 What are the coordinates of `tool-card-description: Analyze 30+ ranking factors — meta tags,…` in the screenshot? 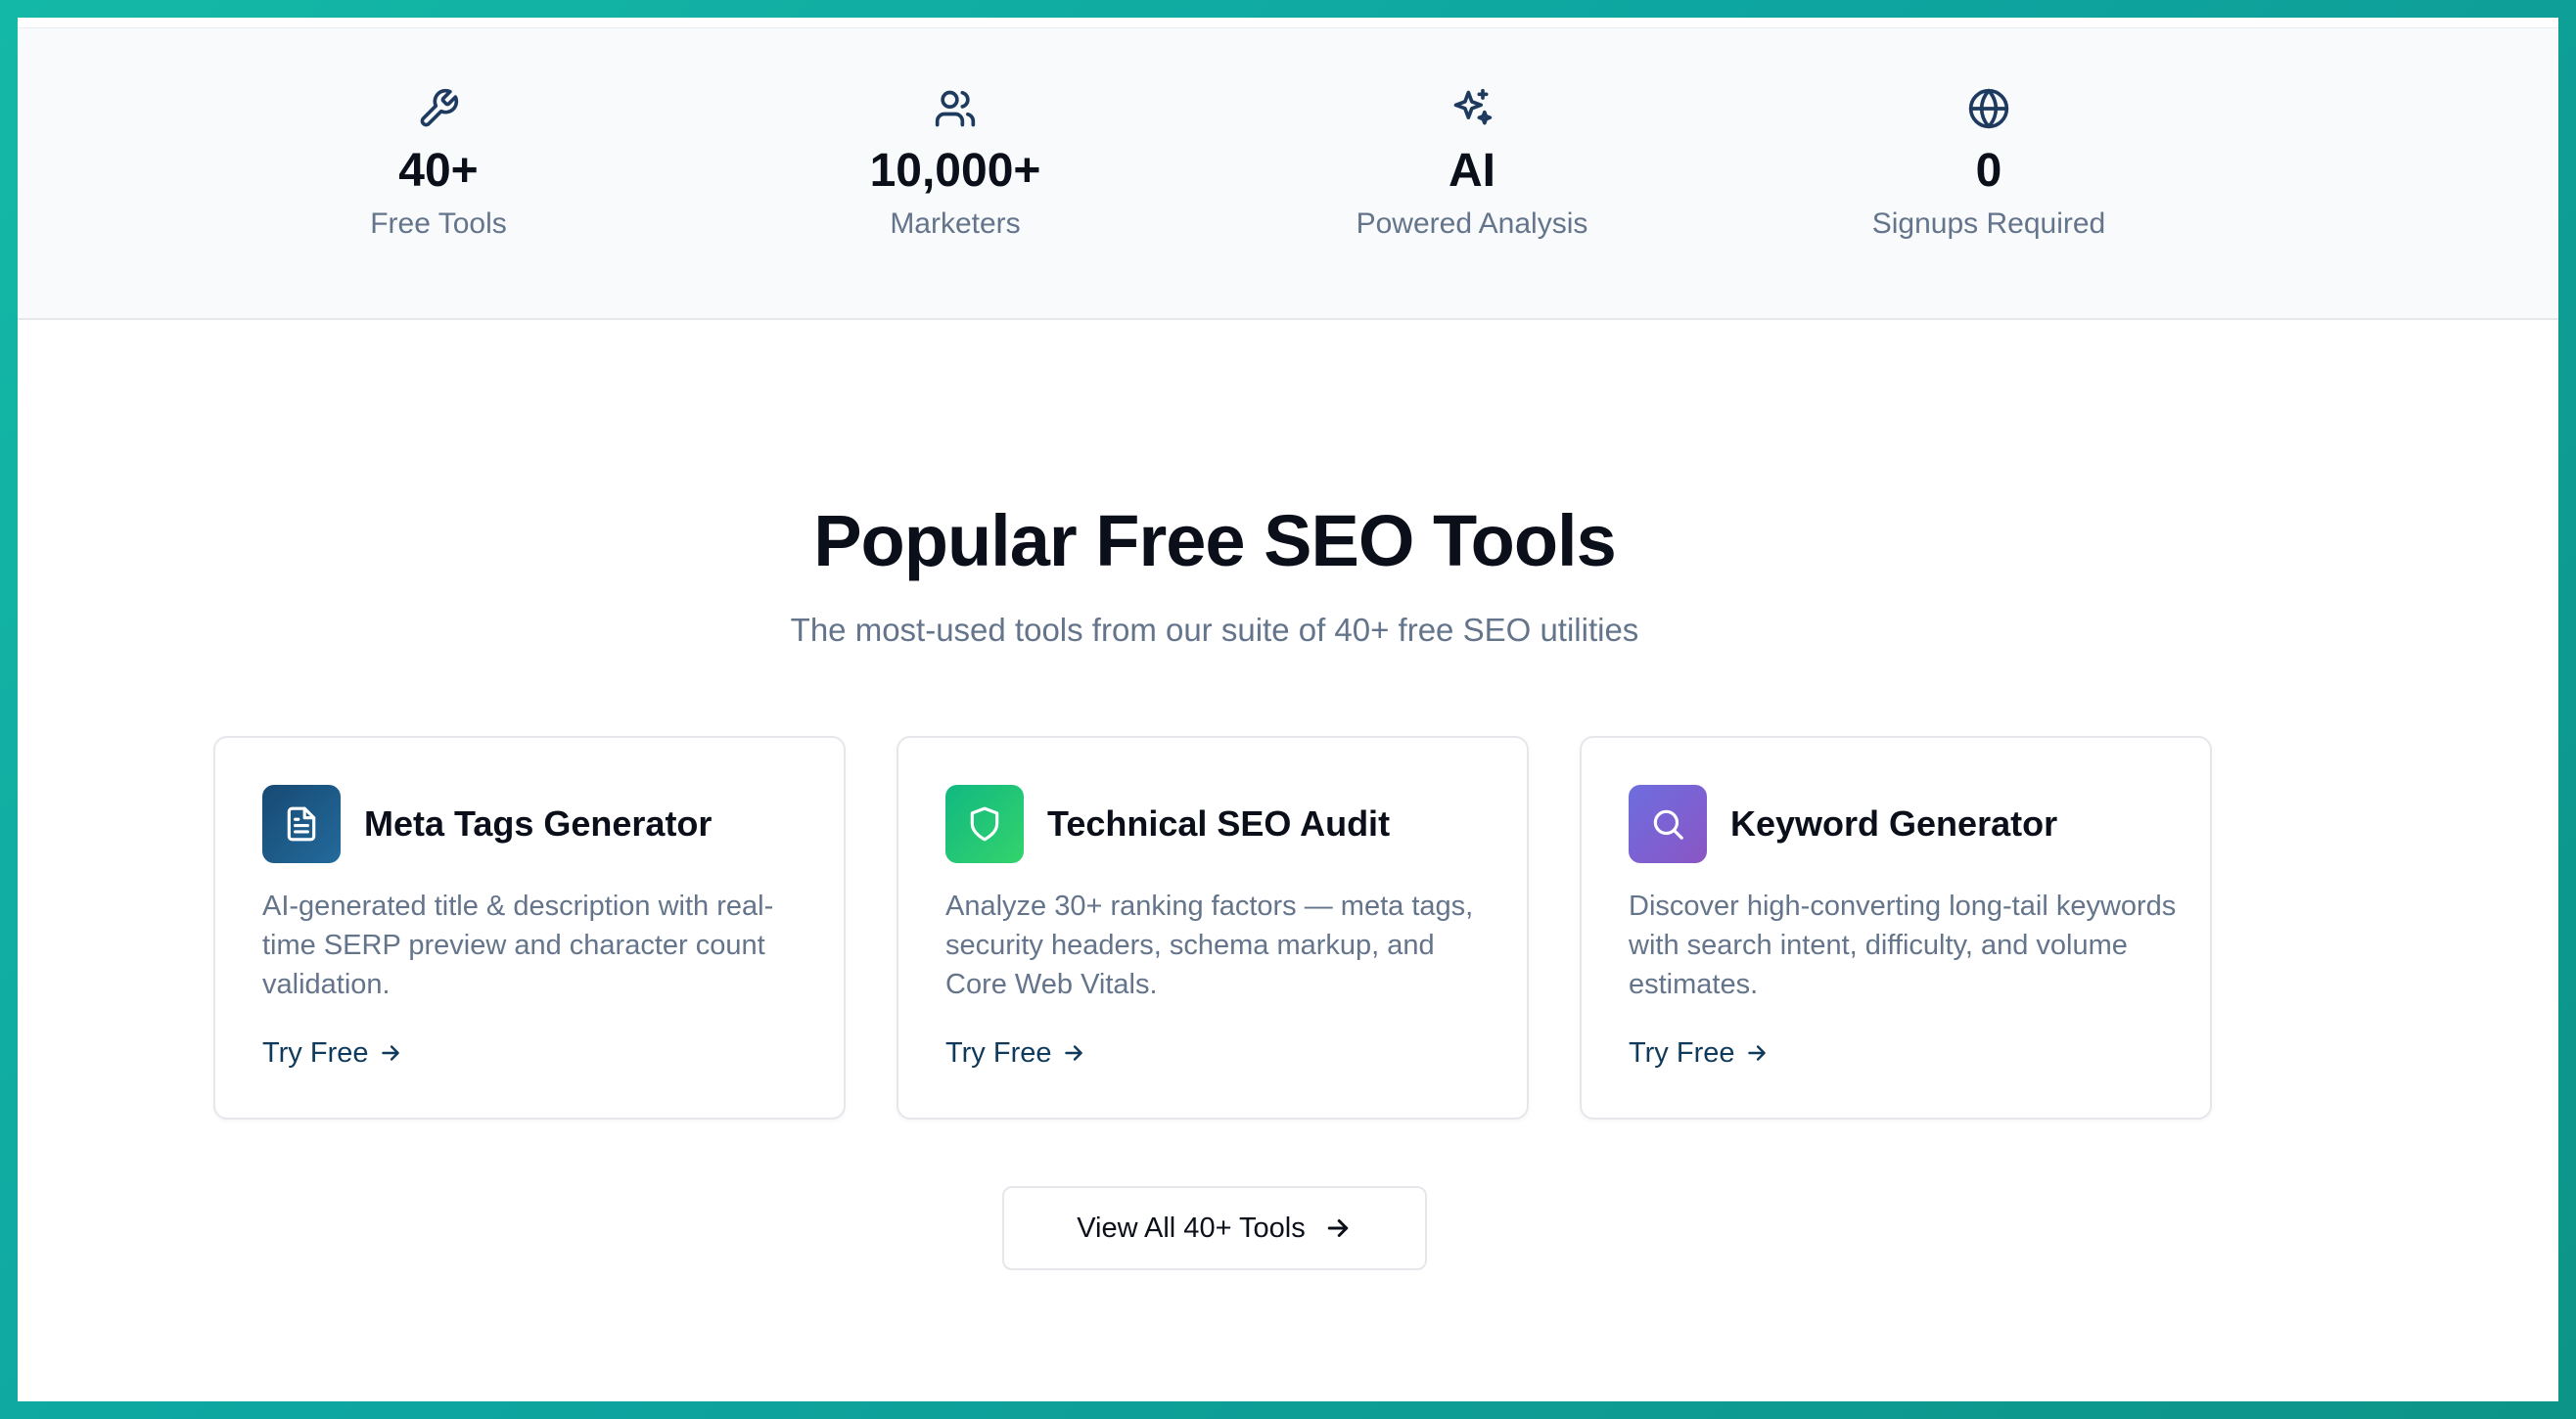 It's located at (1210, 946).